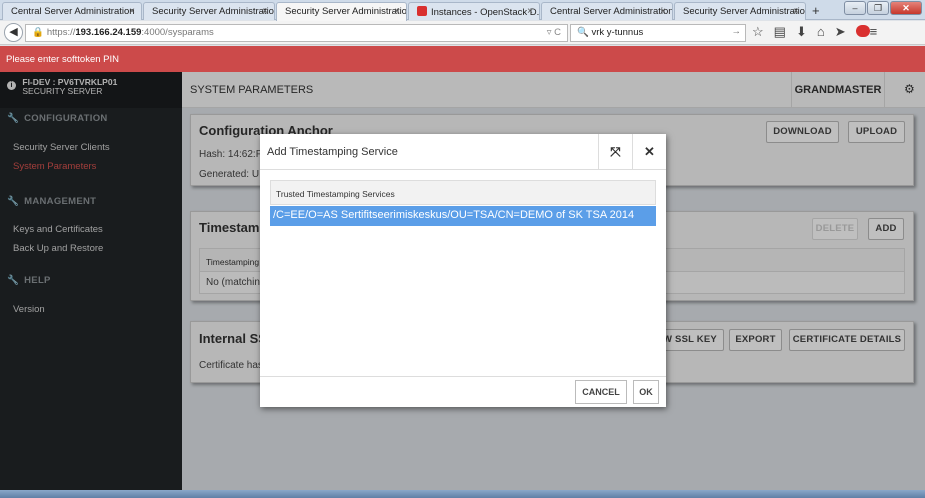 This screenshot has height=498, width=925. Describe the element at coordinates (462, 494) in the screenshot. I see `os-taskbar` at that location.